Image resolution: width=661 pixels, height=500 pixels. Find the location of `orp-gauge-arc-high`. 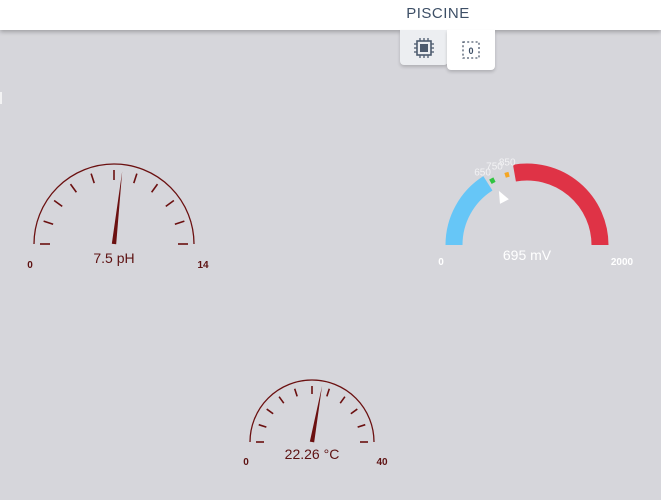

orp-gauge-arc-high is located at coordinates (560, 204).